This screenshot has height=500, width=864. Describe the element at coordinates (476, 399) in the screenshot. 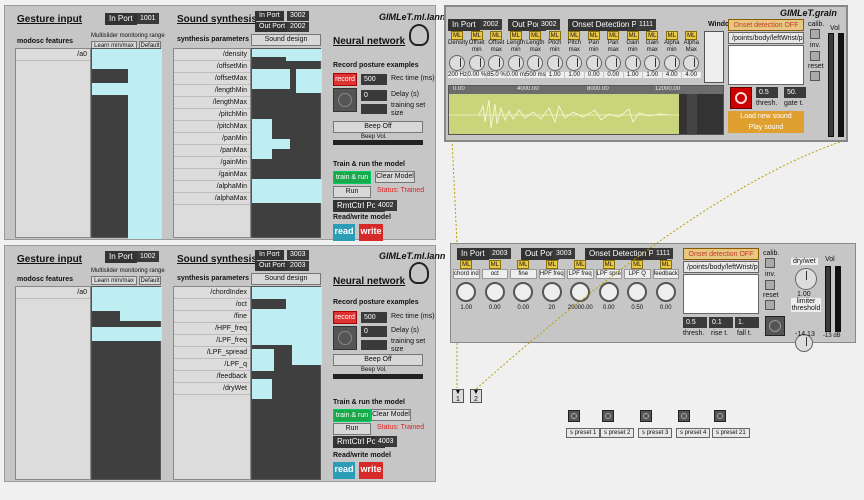

I see `outlet-2-label: 2` at that location.